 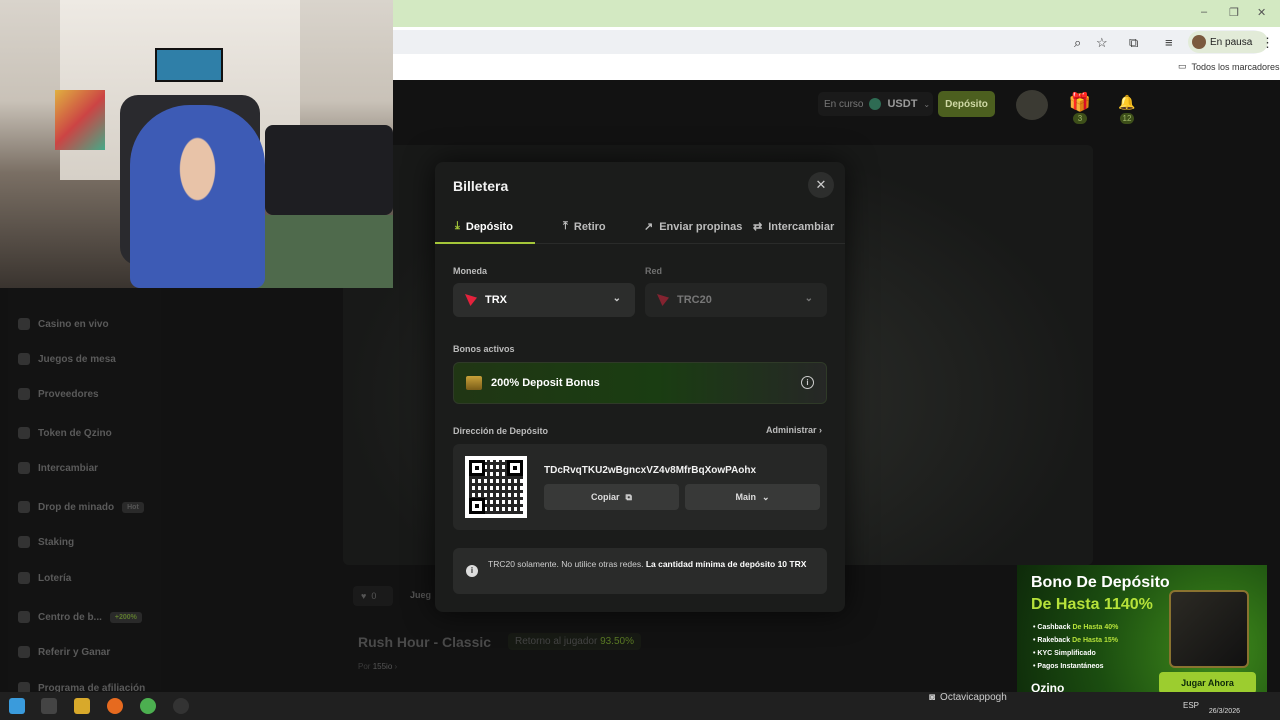 I want to click on gift-icon: 🎁, so click(x=1080, y=103).